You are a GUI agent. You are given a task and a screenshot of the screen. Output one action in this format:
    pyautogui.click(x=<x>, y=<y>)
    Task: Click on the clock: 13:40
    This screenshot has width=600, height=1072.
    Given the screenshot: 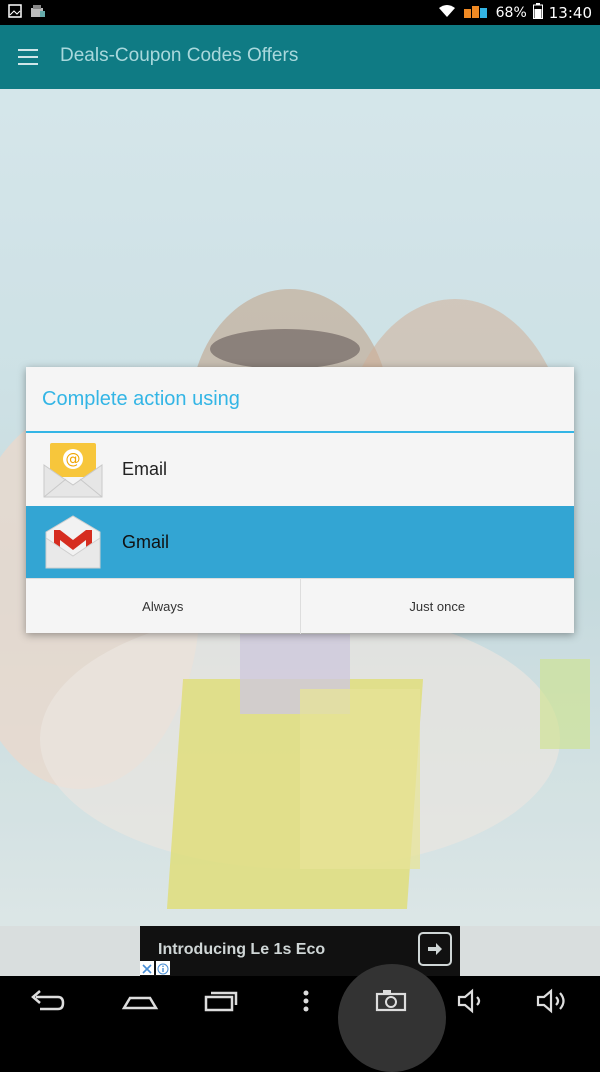 What is the action you would take?
    pyautogui.click(x=570, y=13)
    